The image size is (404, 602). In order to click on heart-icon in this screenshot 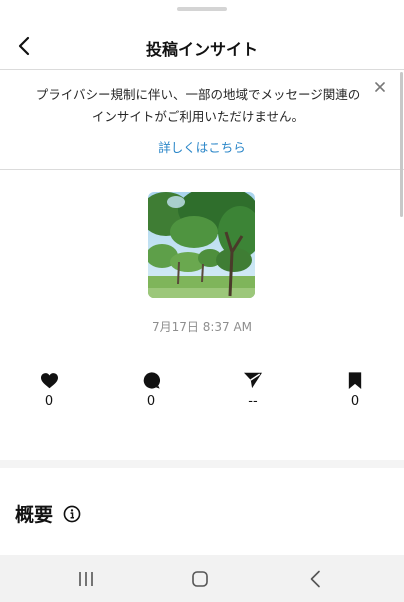, I will do `click(49, 380)`.